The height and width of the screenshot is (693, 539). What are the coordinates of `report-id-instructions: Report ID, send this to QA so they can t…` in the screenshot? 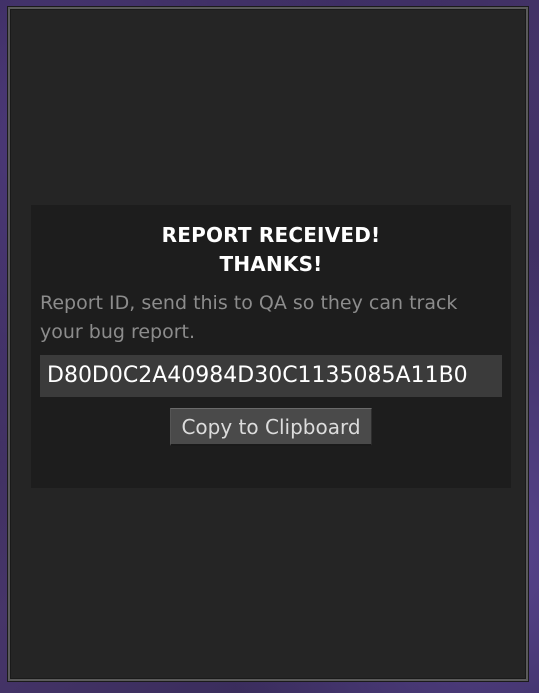 It's located at (249, 317).